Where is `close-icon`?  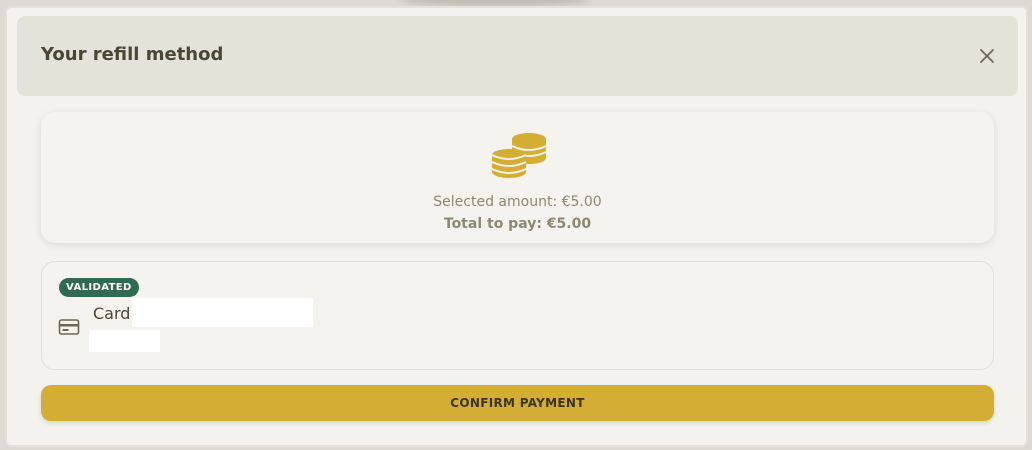 close-icon is located at coordinates (987, 56).